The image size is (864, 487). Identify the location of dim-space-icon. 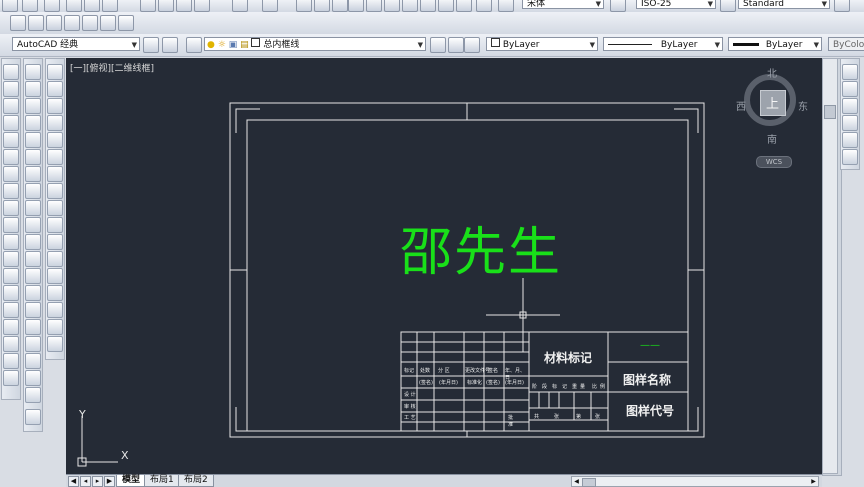
(33, 259).